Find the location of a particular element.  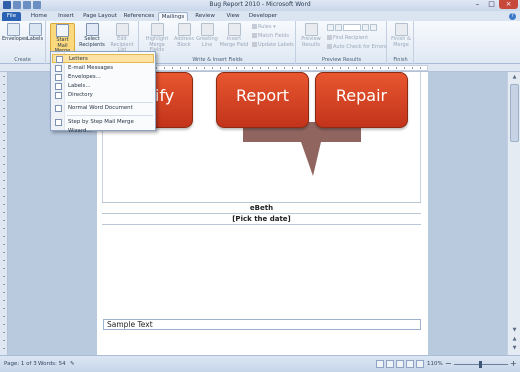

next-page-icon: ▼ is located at coordinates (514, 348).